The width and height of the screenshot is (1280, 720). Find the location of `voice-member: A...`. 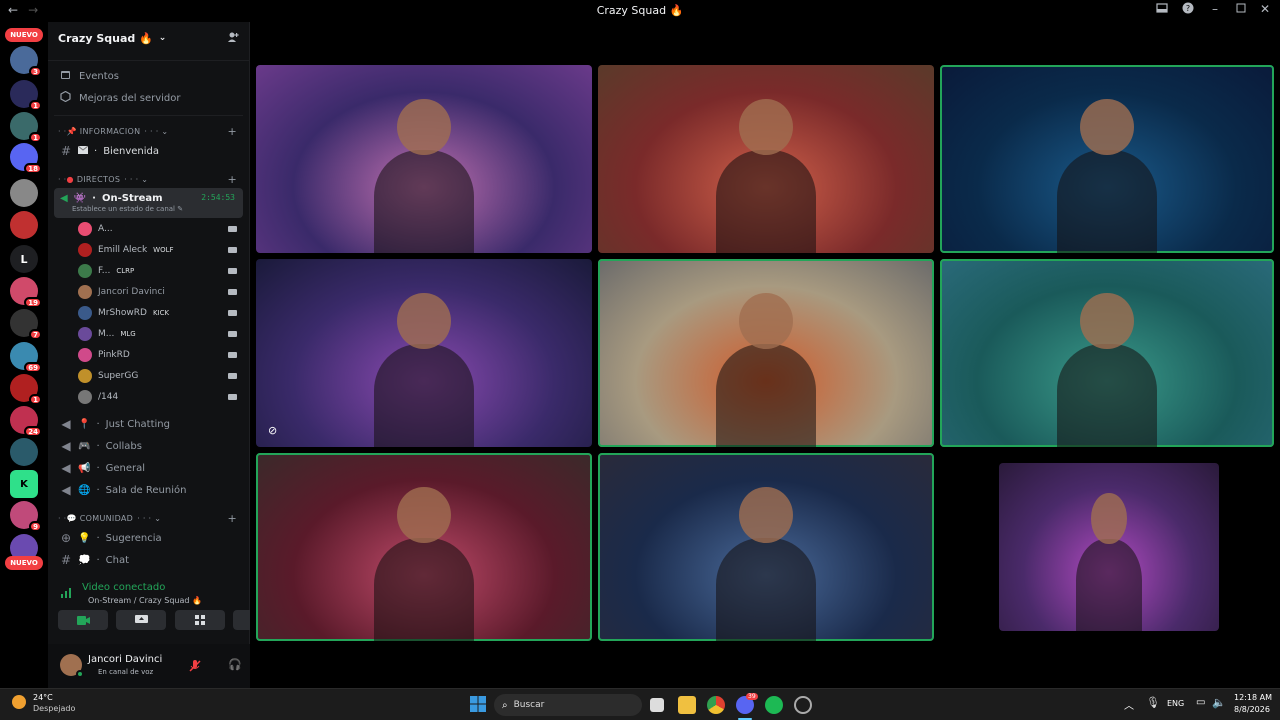

voice-member: A... is located at coordinates (148, 228).